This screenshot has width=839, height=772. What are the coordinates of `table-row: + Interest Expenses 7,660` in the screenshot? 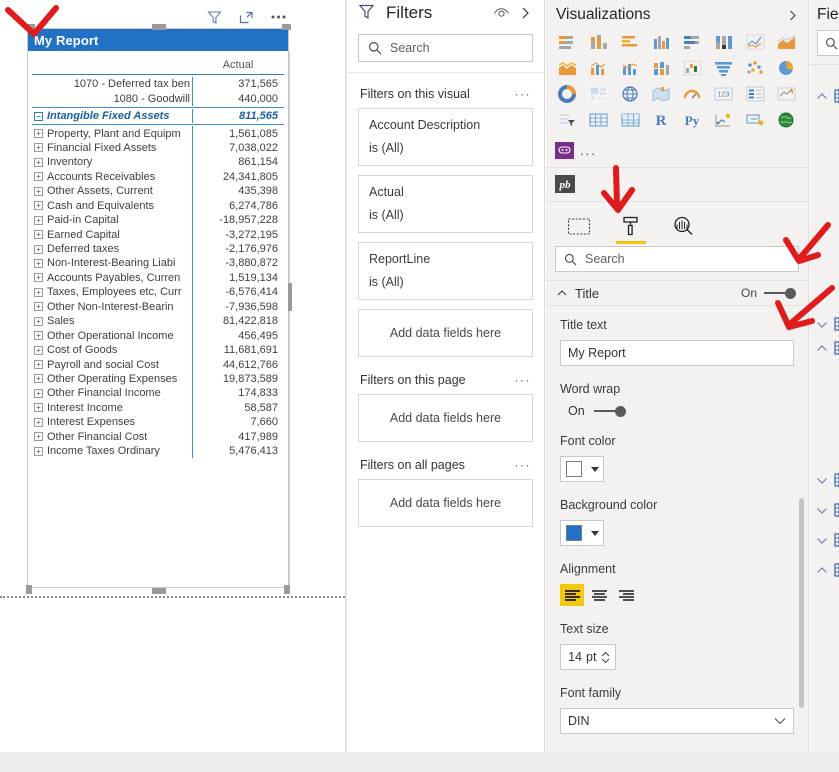 It's located at (158, 422).